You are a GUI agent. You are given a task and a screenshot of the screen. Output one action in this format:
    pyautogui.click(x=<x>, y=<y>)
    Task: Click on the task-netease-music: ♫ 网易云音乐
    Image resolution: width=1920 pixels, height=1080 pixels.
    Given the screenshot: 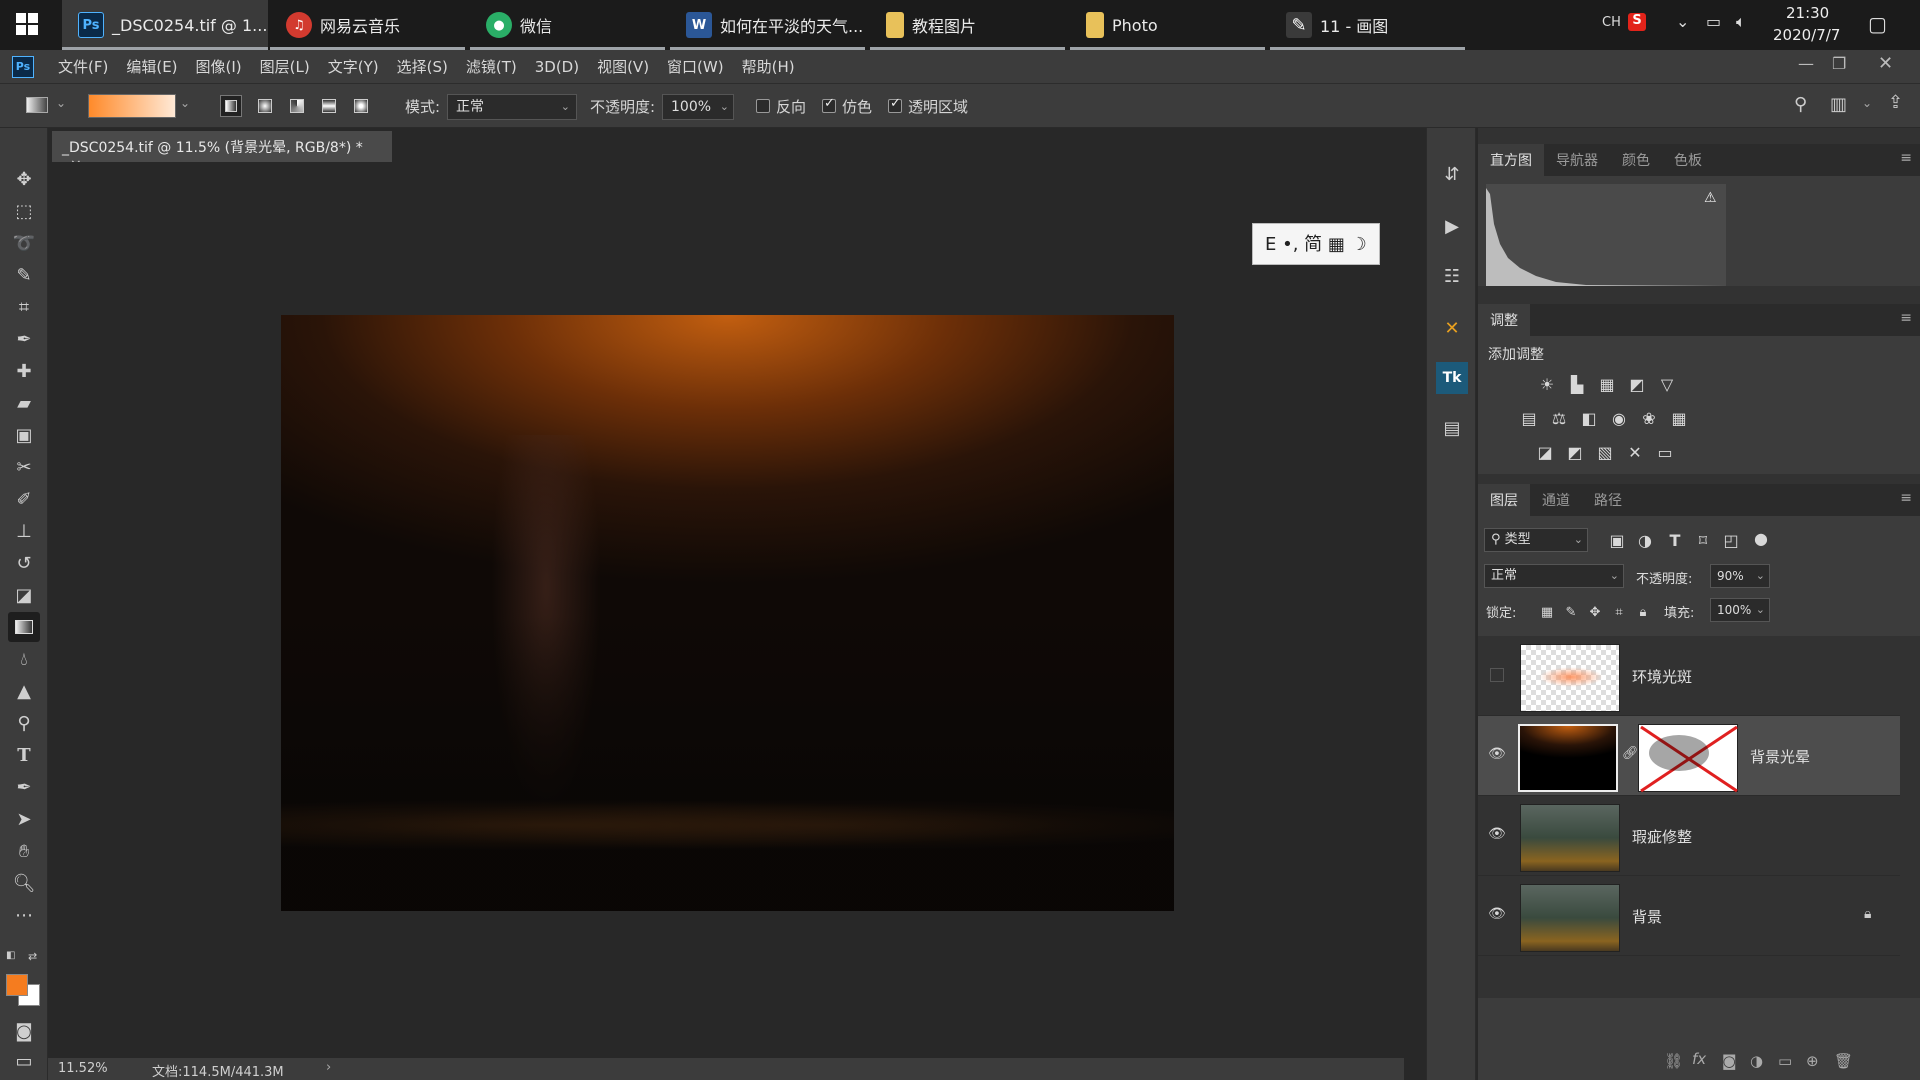 What is the action you would take?
    pyautogui.click(x=367, y=25)
    